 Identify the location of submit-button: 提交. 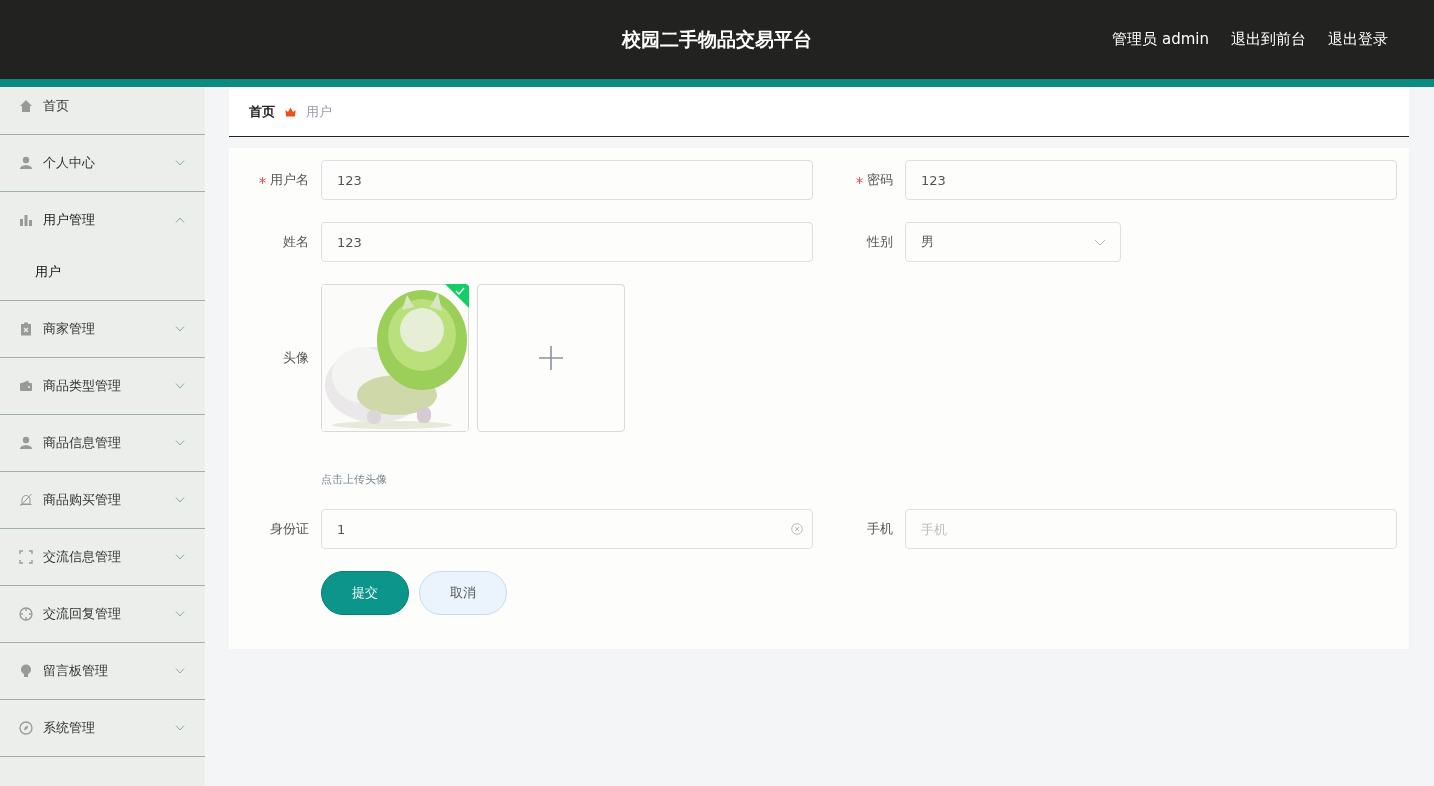
(365, 593).